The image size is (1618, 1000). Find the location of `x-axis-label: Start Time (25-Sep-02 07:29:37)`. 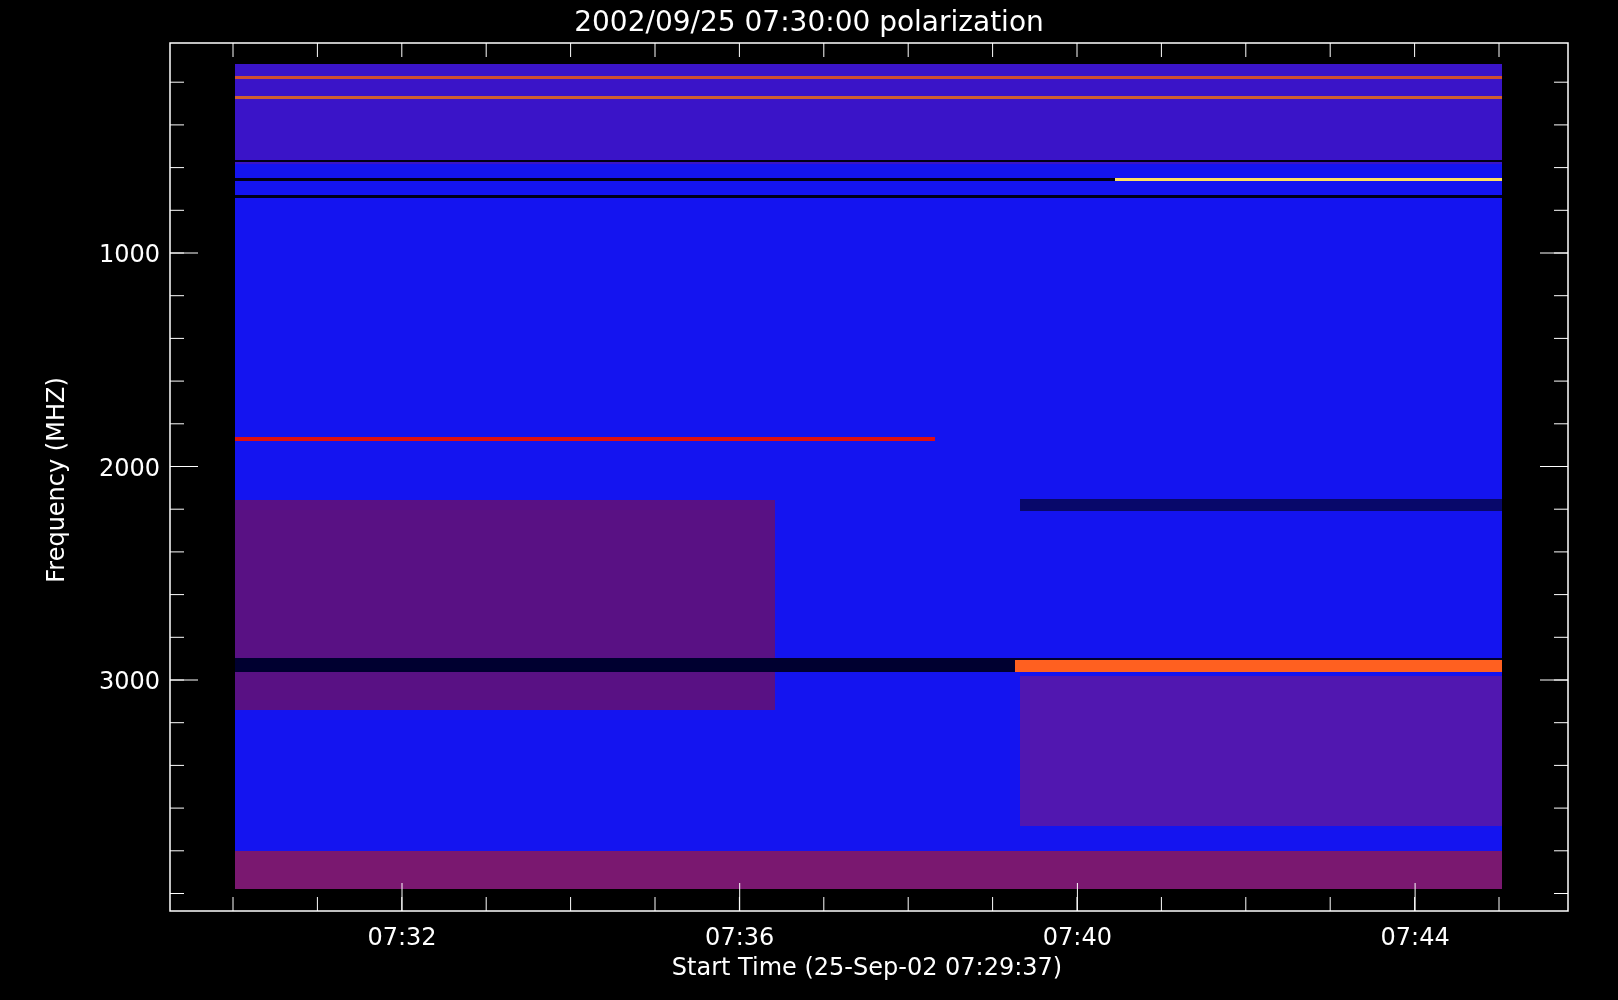

x-axis-label: Start Time (25-Sep-02 07:29:37) is located at coordinates (867, 967).